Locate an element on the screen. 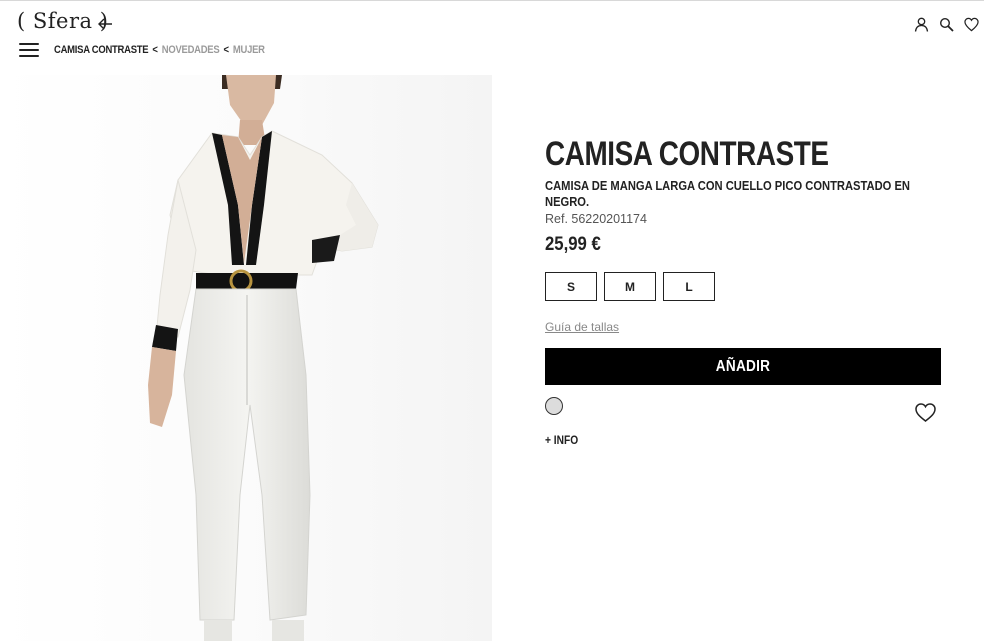 Image resolution: width=984 pixels, height=641 pixels. sfera-logo: ( Sfera ) is located at coordinates (62, 21).